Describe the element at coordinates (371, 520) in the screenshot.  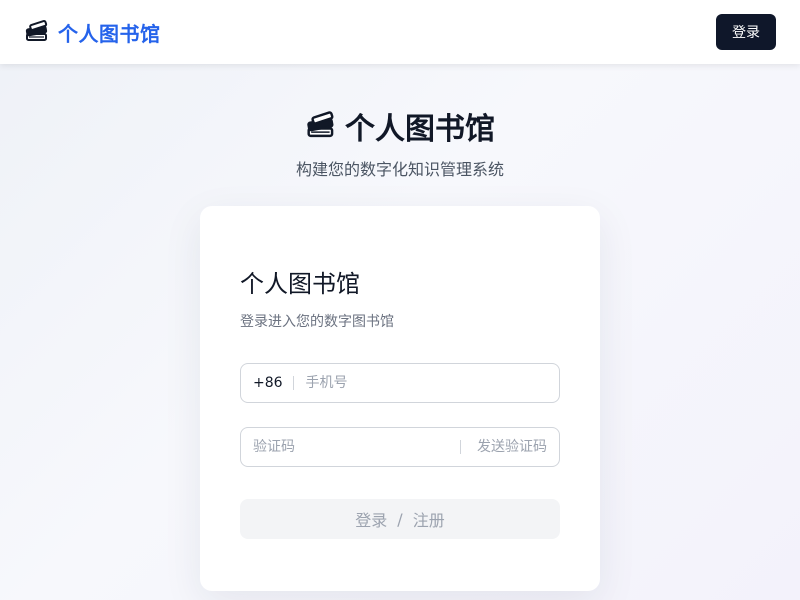
I see `submit-login-label: 登录` at that location.